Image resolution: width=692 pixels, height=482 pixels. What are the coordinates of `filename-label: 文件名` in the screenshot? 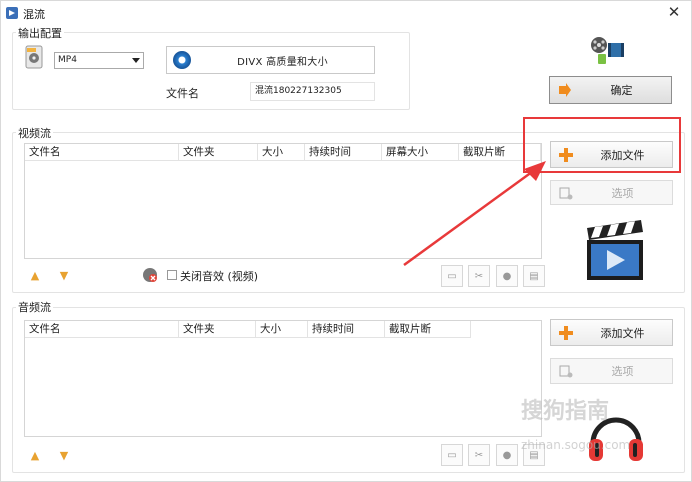 It's located at (182, 93).